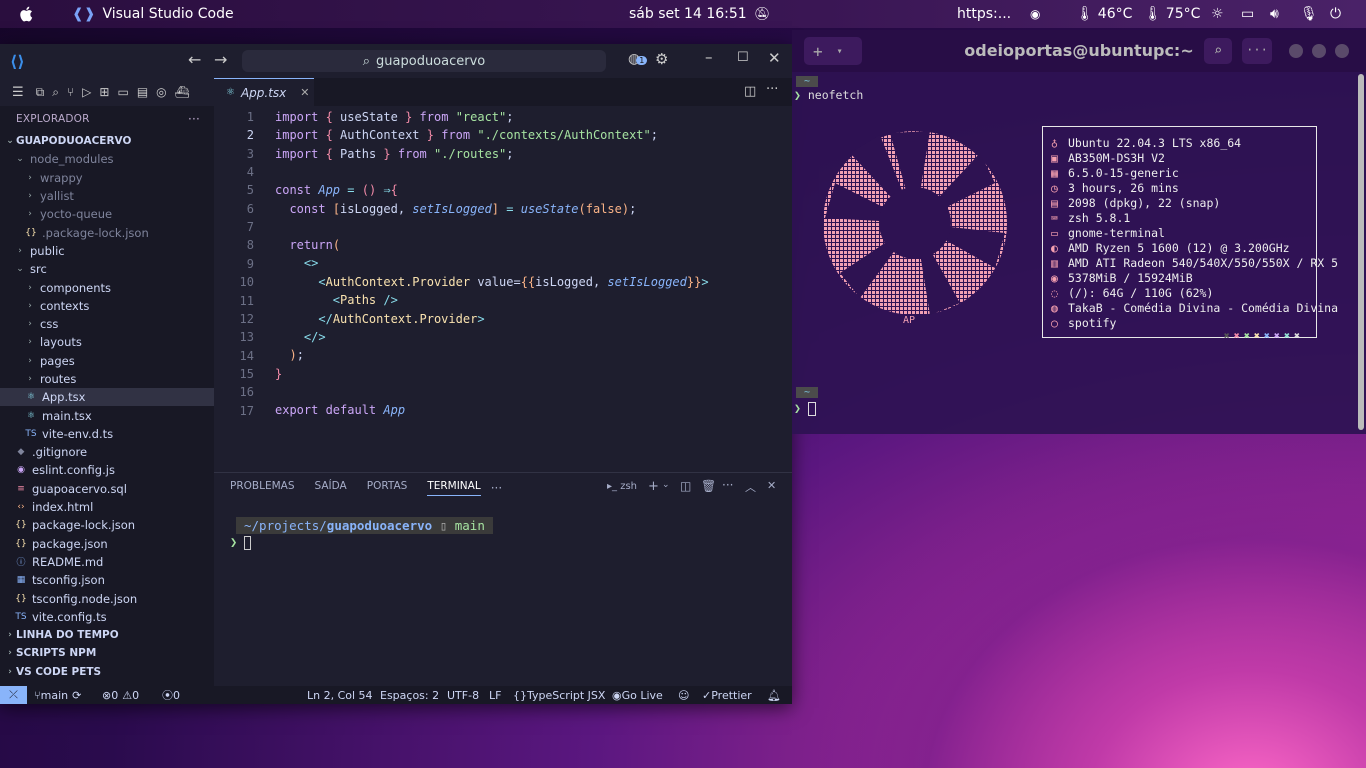  What do you see at coordinates (18, 92) in the screenshot?
I see `menu-icon: ☰` at bounding box center [18, 92].